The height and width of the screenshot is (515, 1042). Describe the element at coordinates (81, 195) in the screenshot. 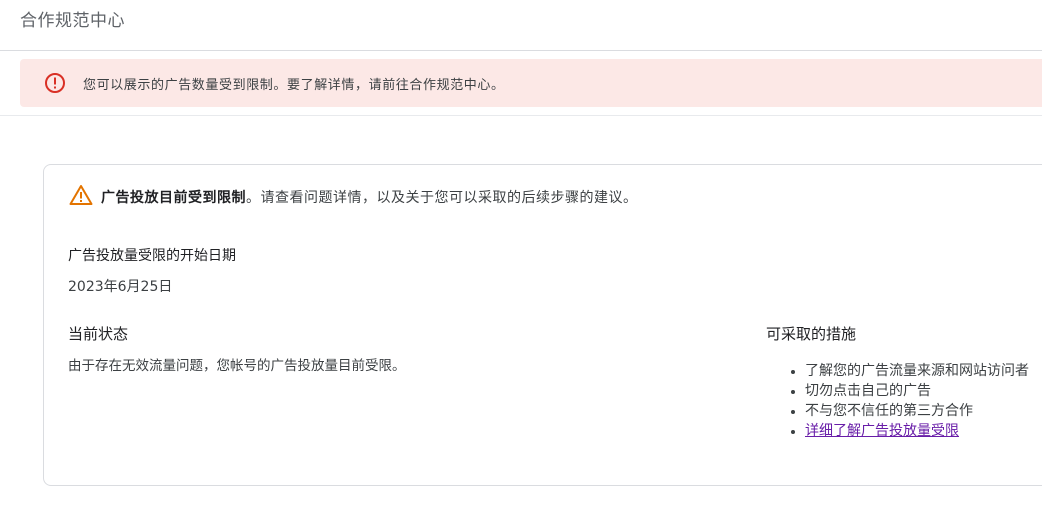

I see `warning-icon` at that location.